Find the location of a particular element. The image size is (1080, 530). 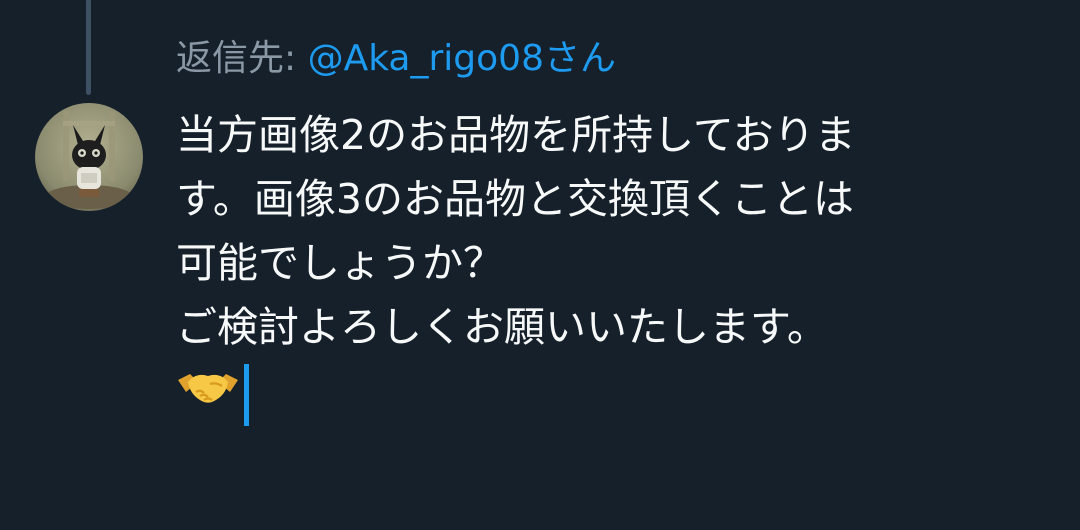

text-cursor is located at coordinates (246, 395).